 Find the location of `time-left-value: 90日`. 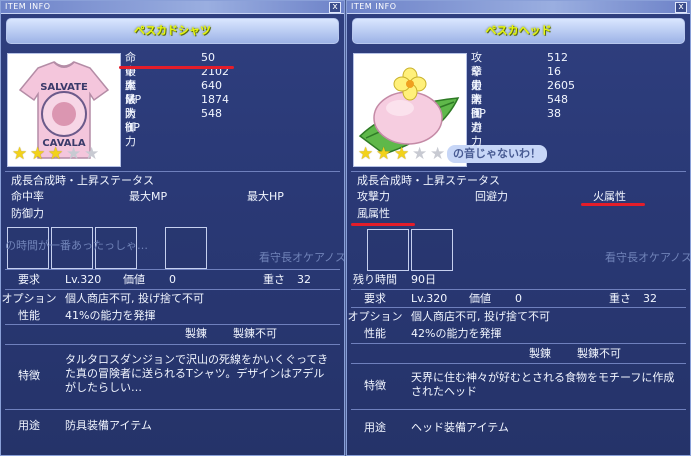

time-left-value: 90日 is located at coordinates (423, 279).